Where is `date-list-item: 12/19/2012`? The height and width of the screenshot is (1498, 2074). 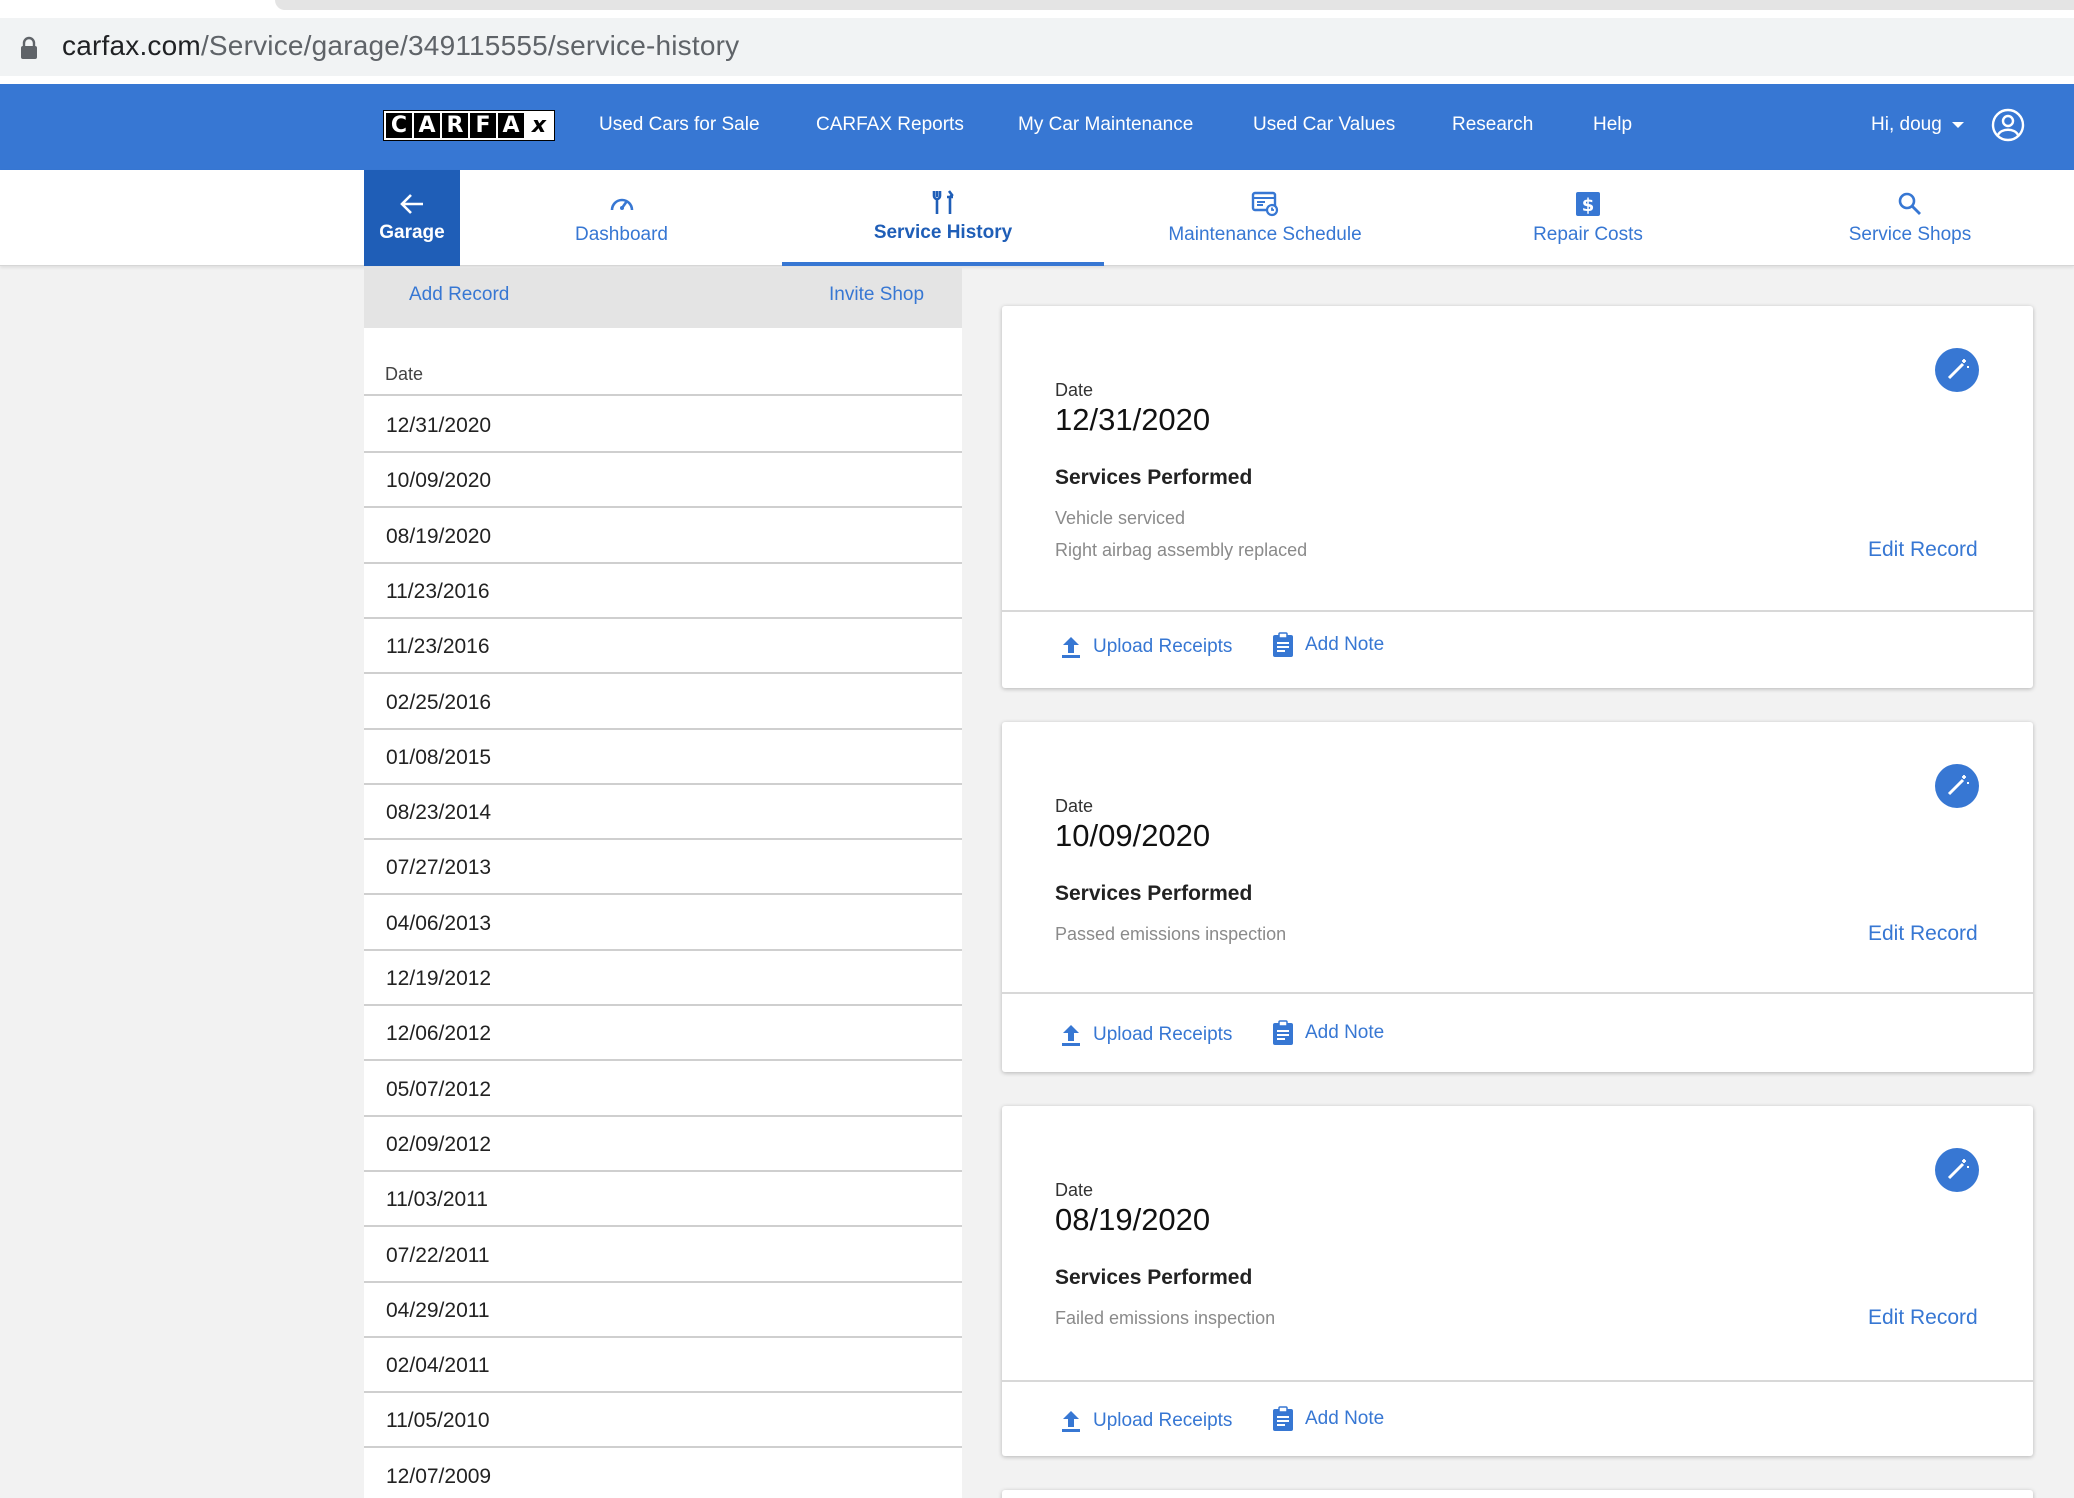
date-list-item: 12/19/2012 is located at coordinates (663, 978).